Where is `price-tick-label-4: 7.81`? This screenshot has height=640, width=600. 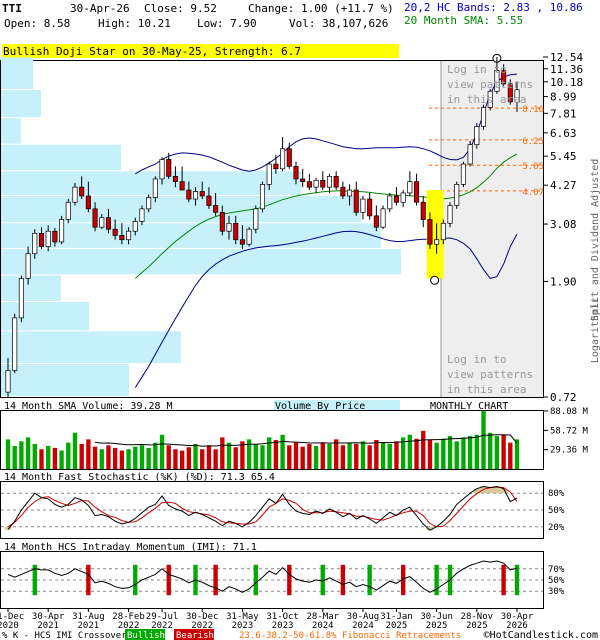
price-tick-label-4: 7.81 is located at coordinates (563, 113).